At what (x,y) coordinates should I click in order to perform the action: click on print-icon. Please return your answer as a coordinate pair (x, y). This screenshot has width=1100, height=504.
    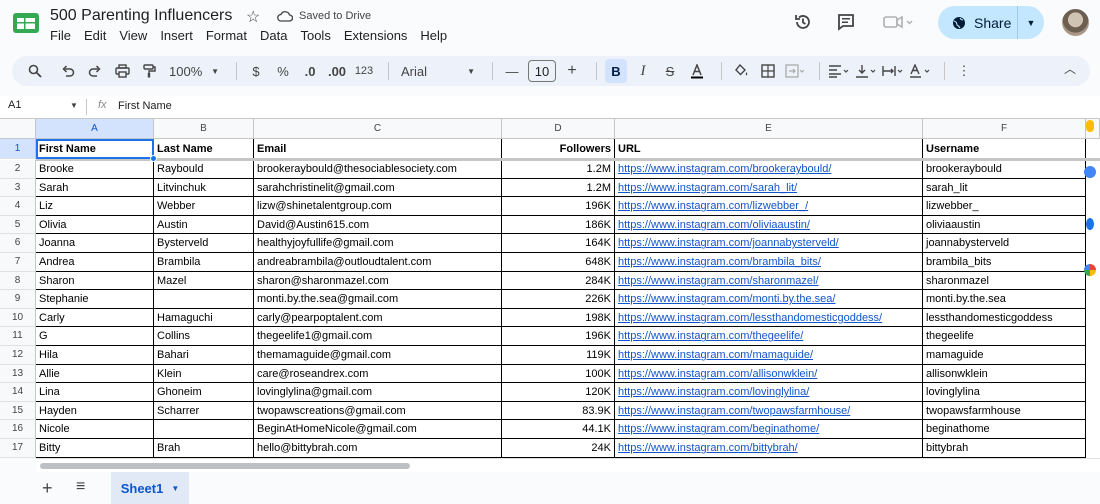
    Looking at the image, I should click on (122, 71).